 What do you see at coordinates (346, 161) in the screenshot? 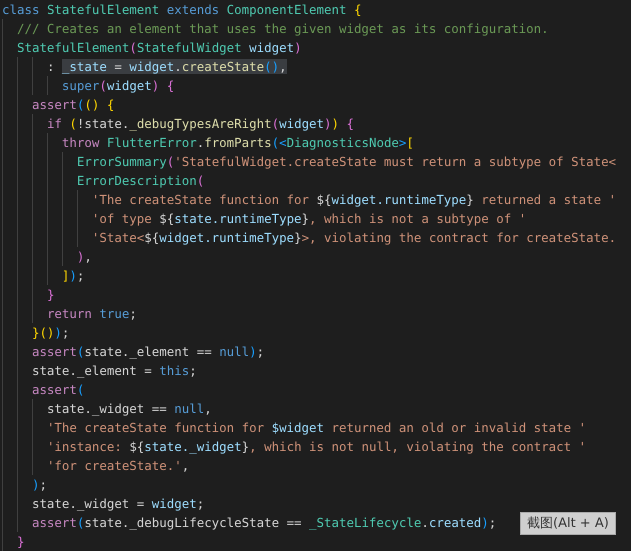
I see `code-line: ErrorSummary('StatefulWidget.createState must return a subtype of State<` at bounding box center [346, 161].